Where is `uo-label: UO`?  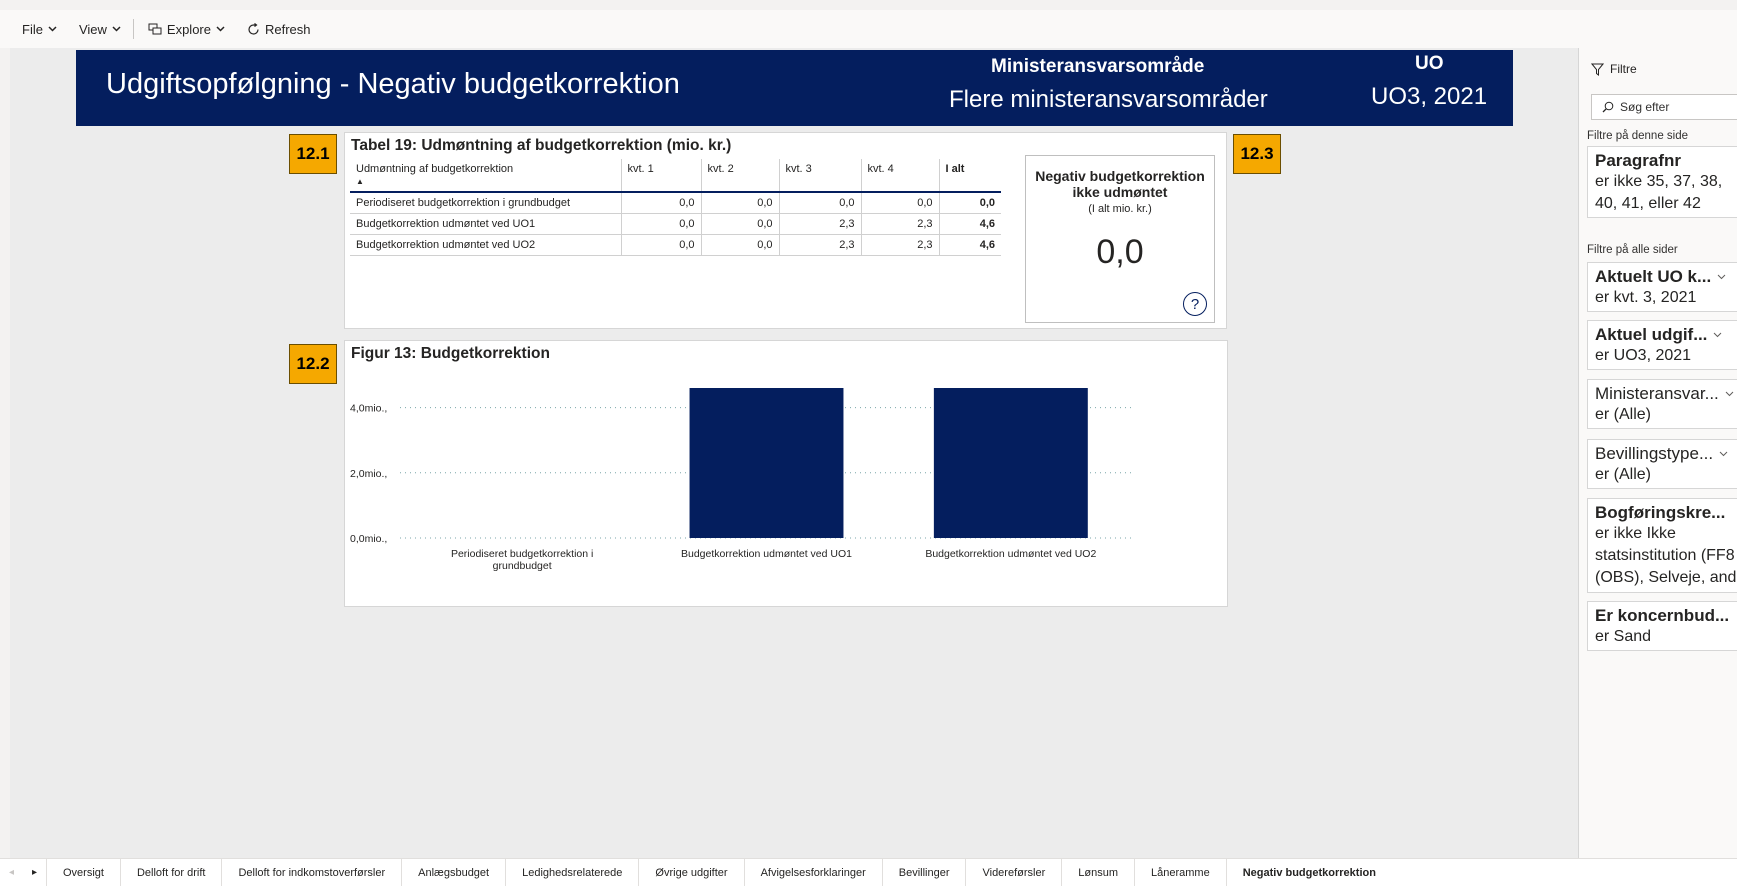
uo-label: UO is located at coordinates (1429, 63).